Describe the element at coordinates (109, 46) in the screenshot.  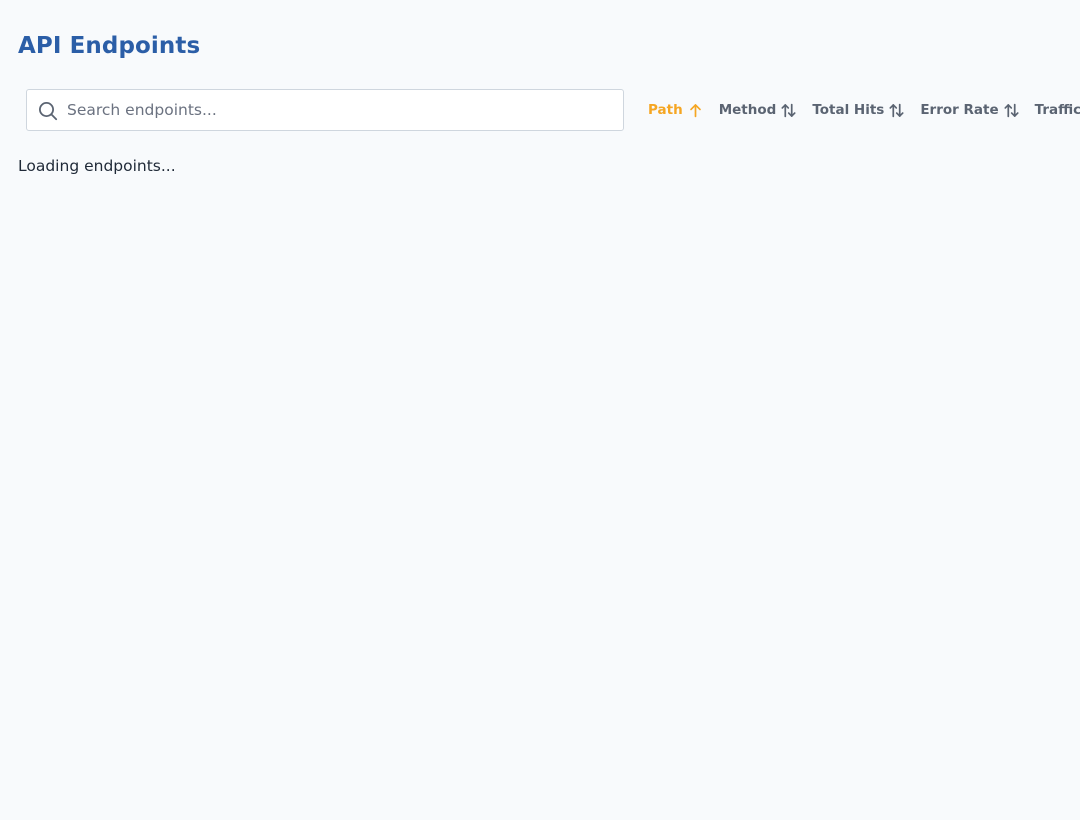
I see `page-title: API Endpoints` at that location.